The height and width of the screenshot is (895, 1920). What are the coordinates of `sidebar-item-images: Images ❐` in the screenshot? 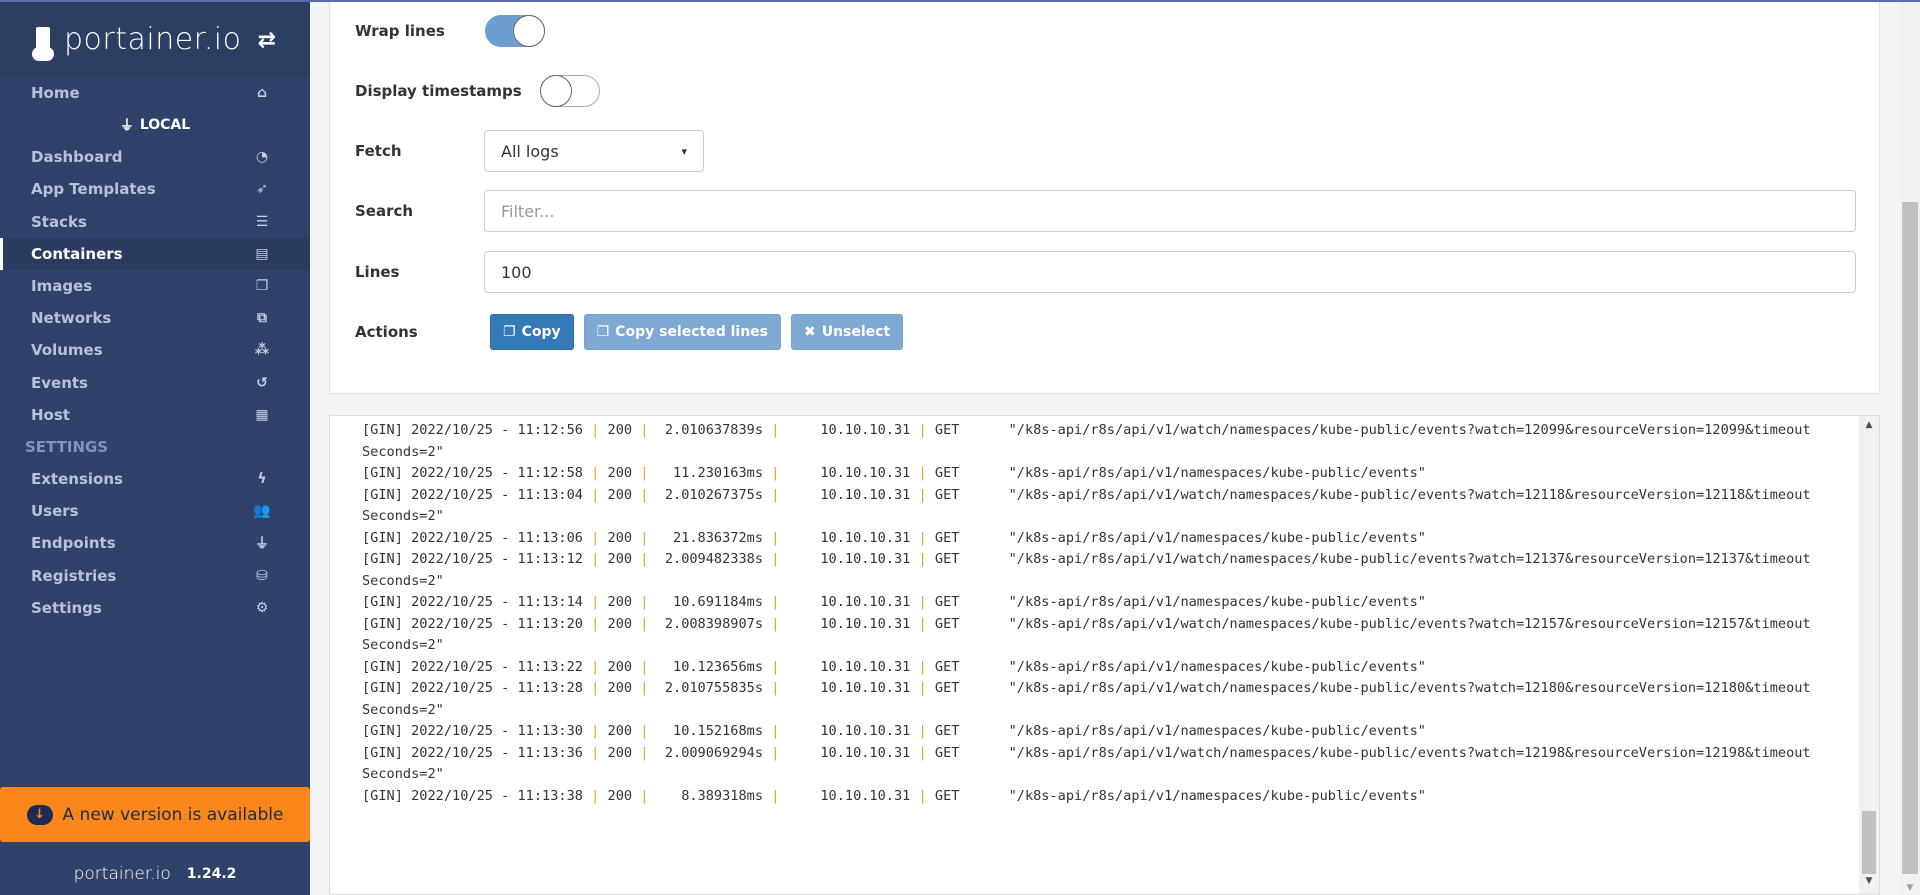 It's located at (155, 286).